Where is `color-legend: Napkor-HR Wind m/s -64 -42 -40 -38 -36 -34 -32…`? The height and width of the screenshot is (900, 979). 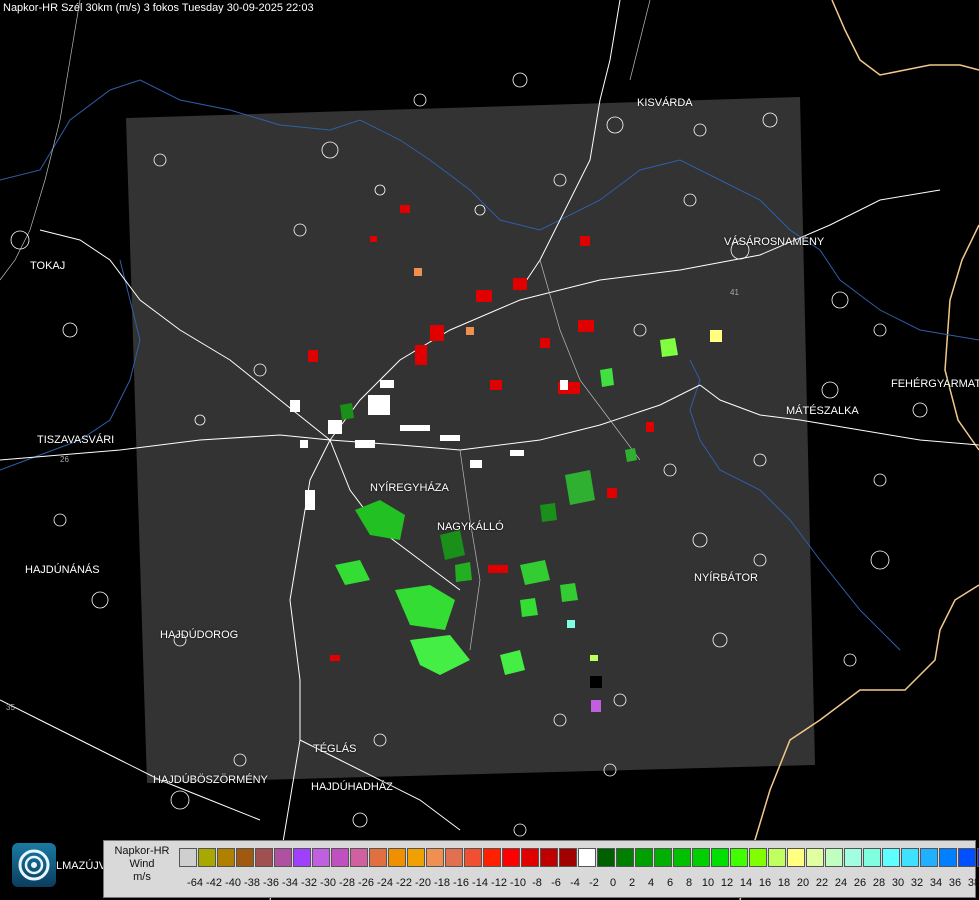 color-legend: Napkor-HR Wind m/s -64 -42 -40 -38 -36 -34 -32… is located at coordinates (541, 869).